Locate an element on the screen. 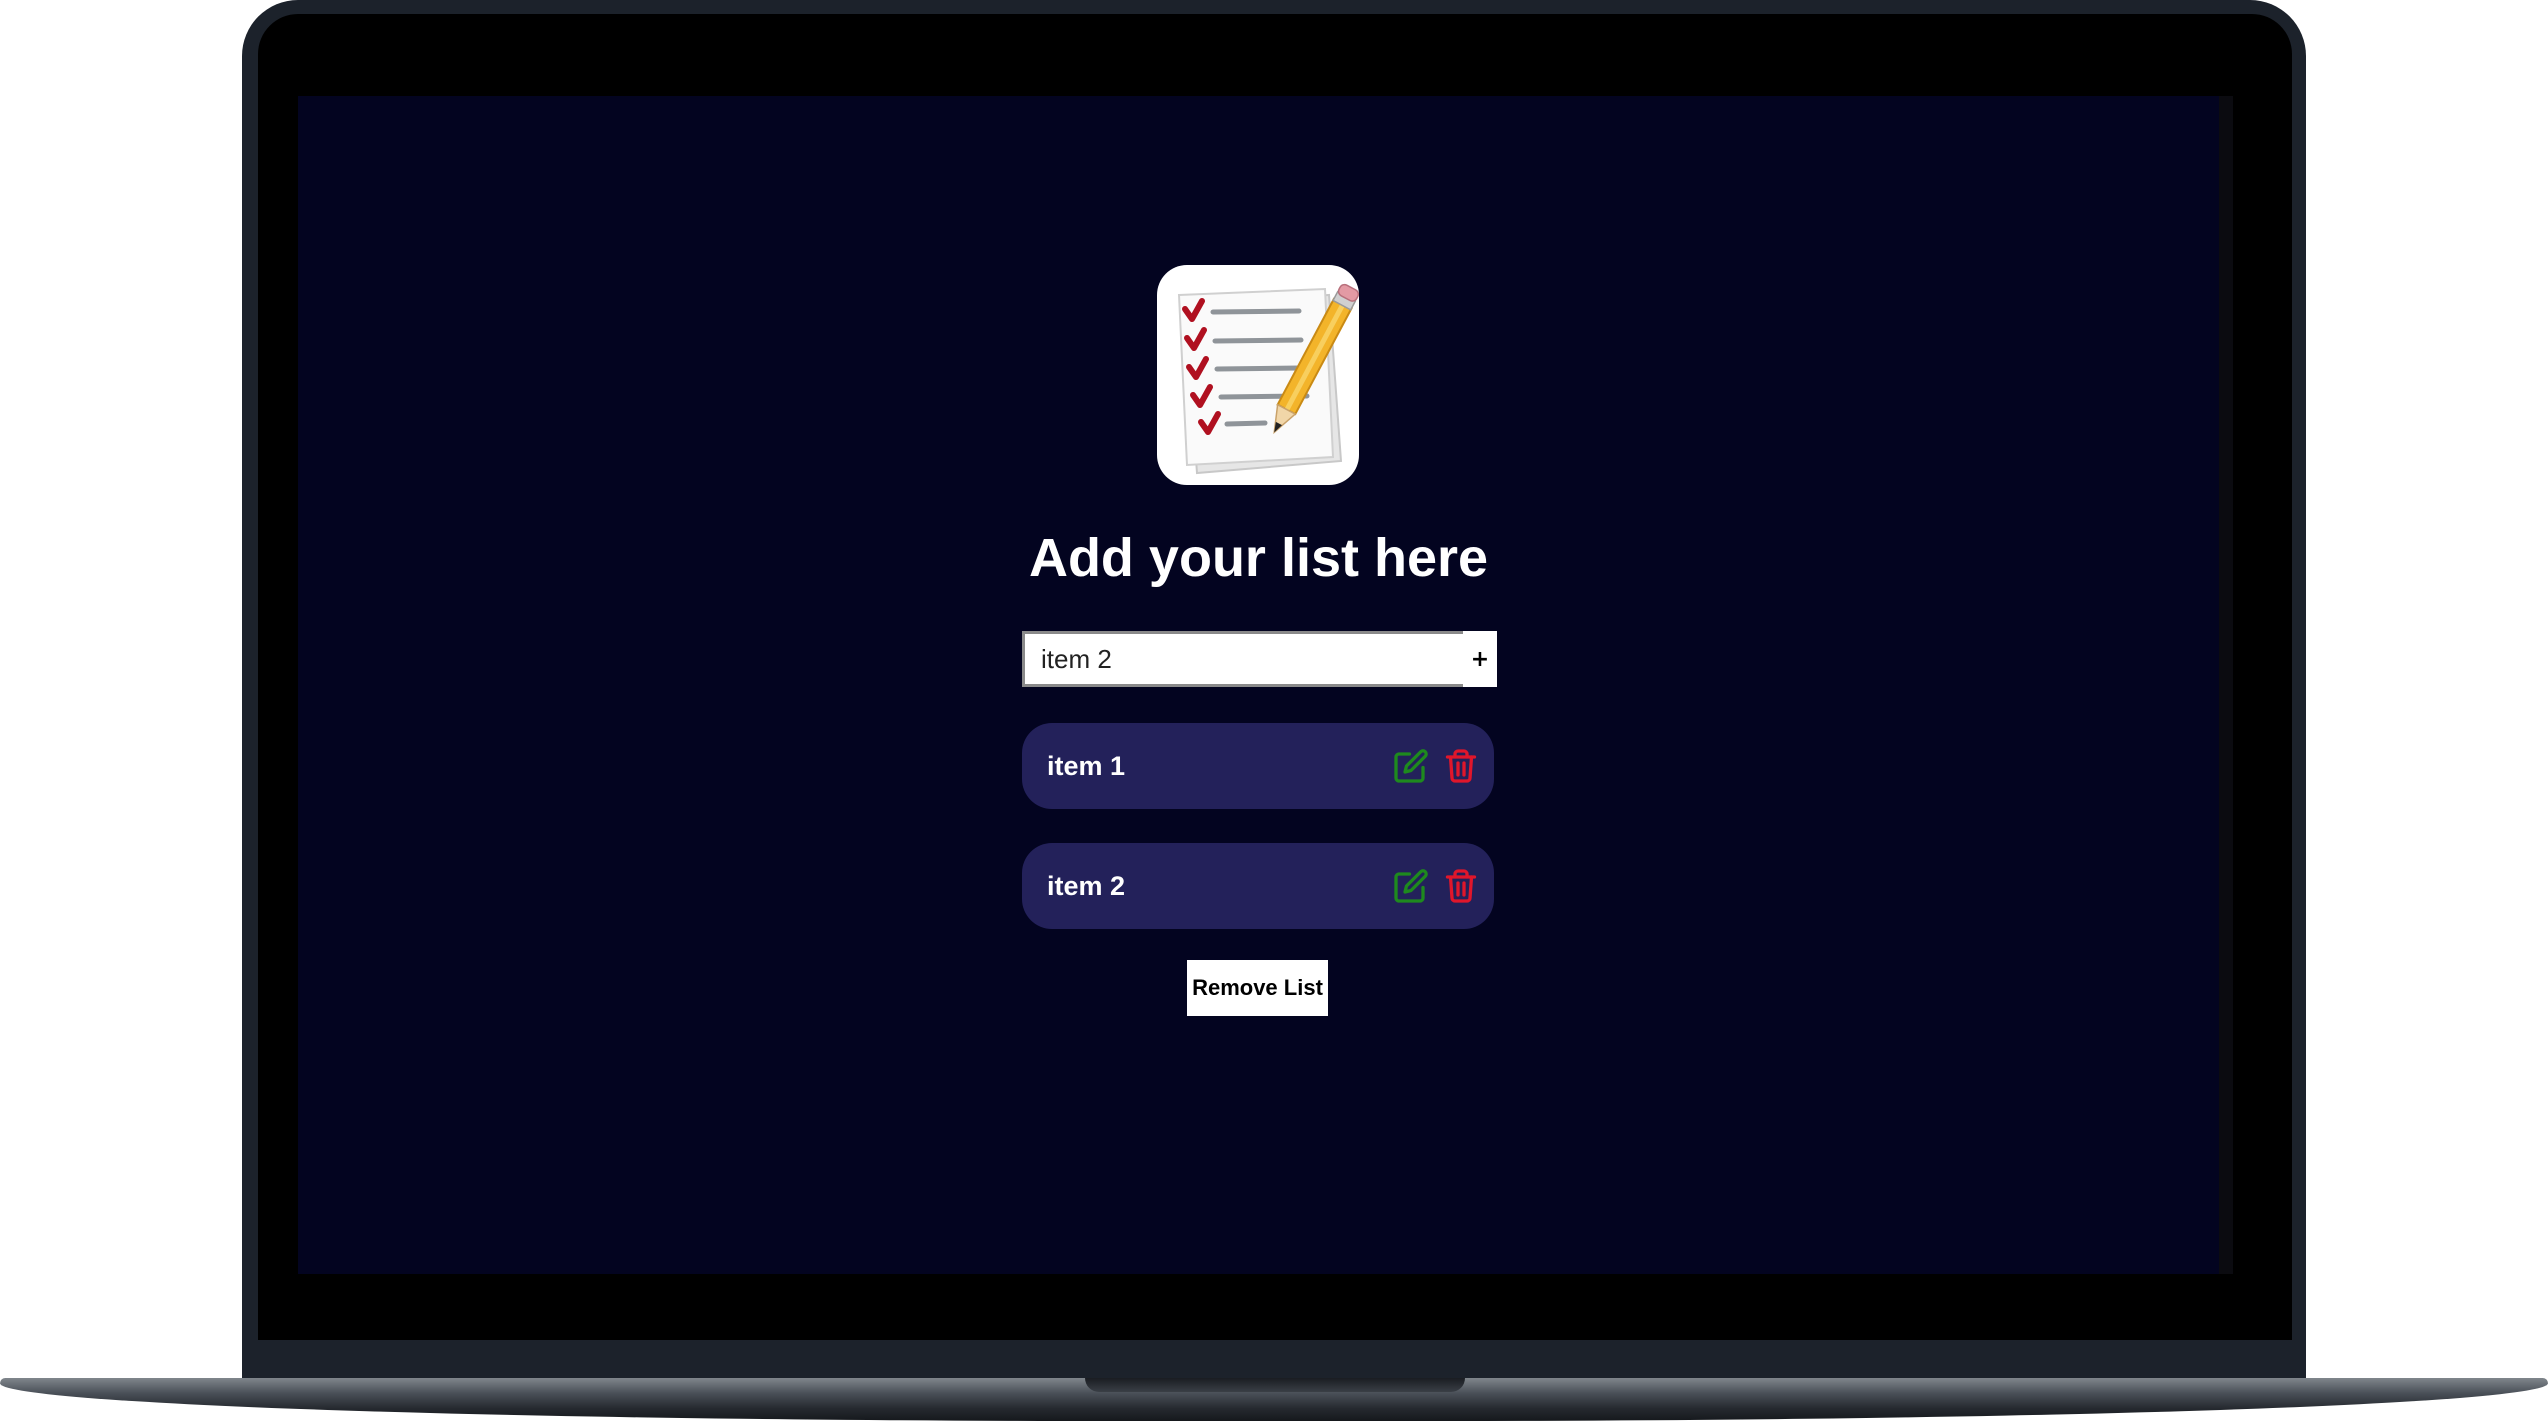 This screenshot has height=1421, width=2548. add-item-form: + is located at coordinates (1259, 659).